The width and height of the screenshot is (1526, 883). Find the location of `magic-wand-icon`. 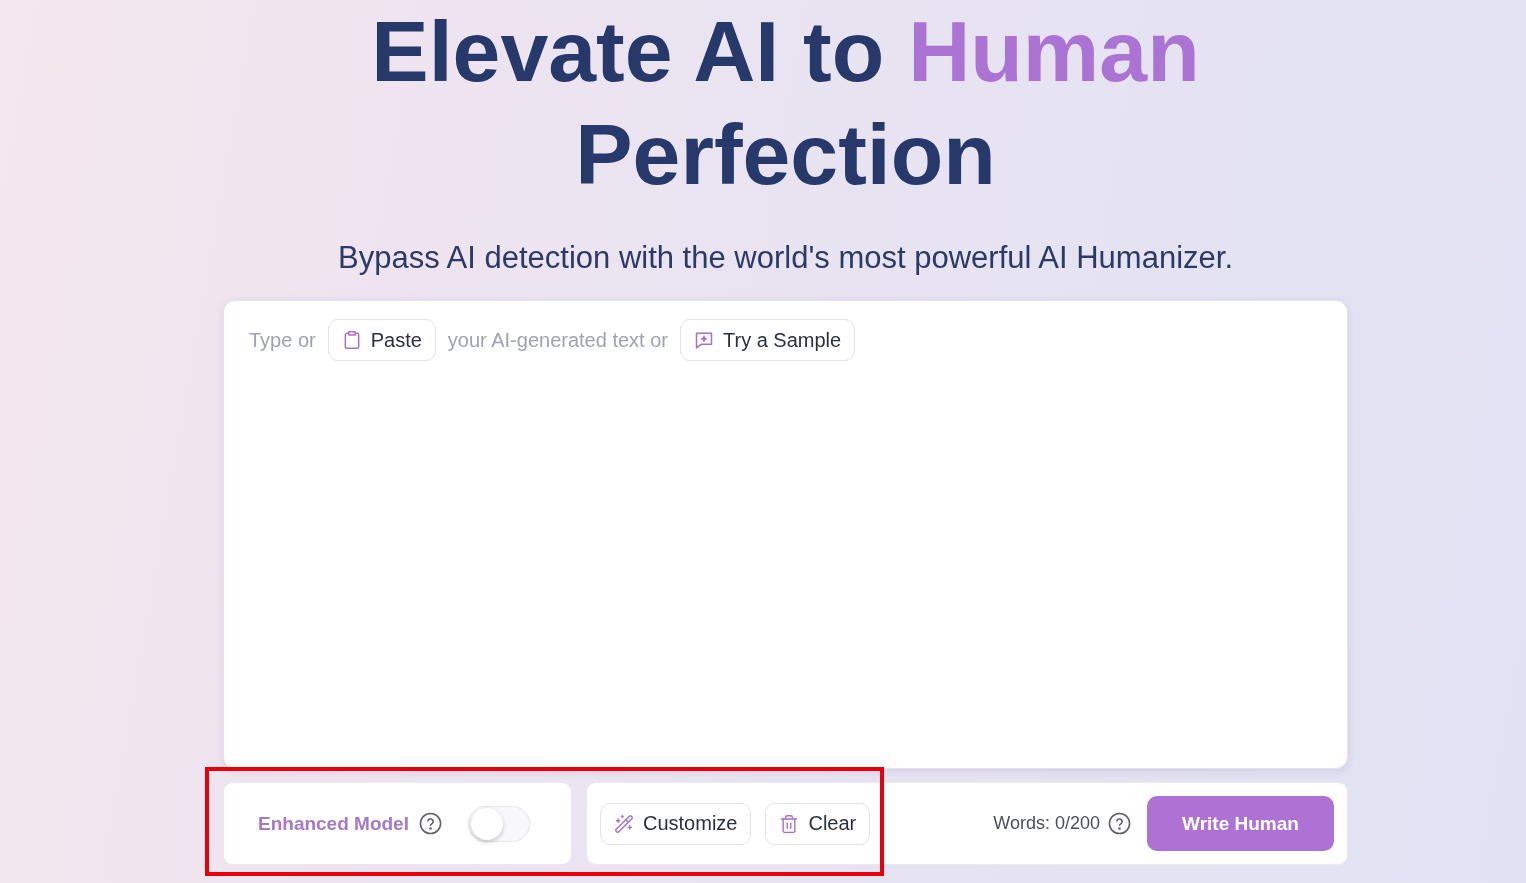

magic-wand-icon is located at coordinates (624, 823).